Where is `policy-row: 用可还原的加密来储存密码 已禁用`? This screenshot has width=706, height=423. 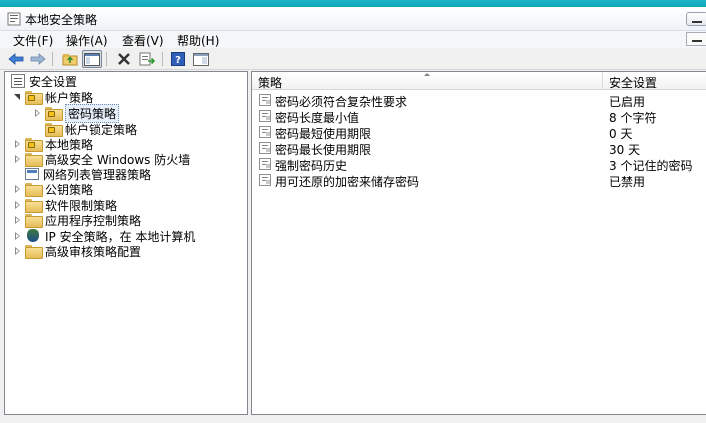 policy-row: 用可还原的加密来储存密码 已禁用 is located at coordinates (479, 180).